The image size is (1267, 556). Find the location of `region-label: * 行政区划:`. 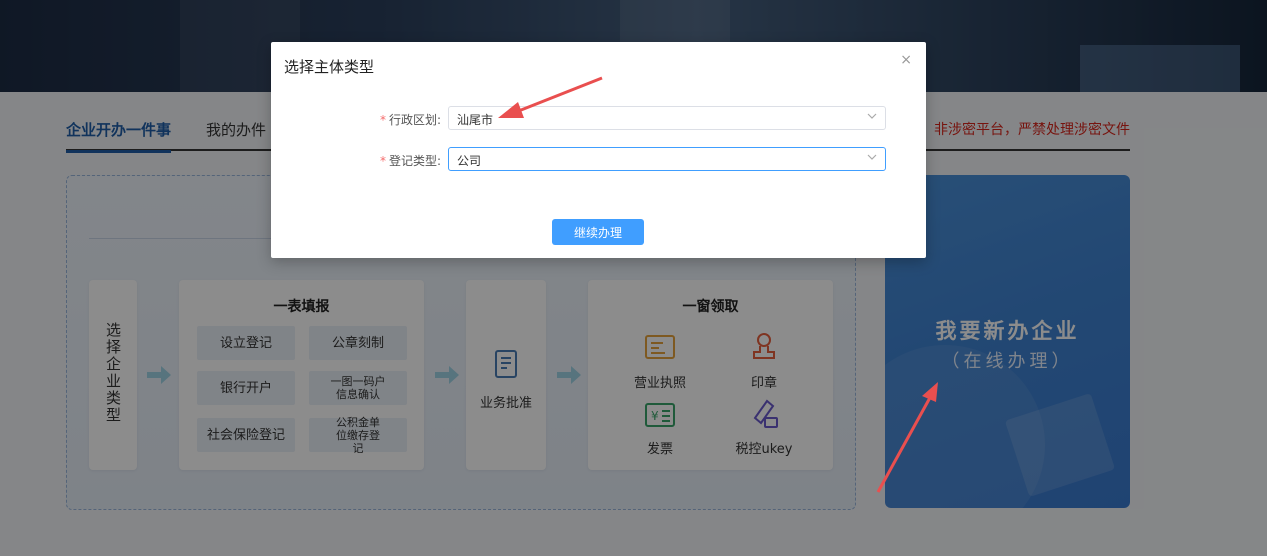

region-label: * 行政区划: is located at coordinates (410, 120).